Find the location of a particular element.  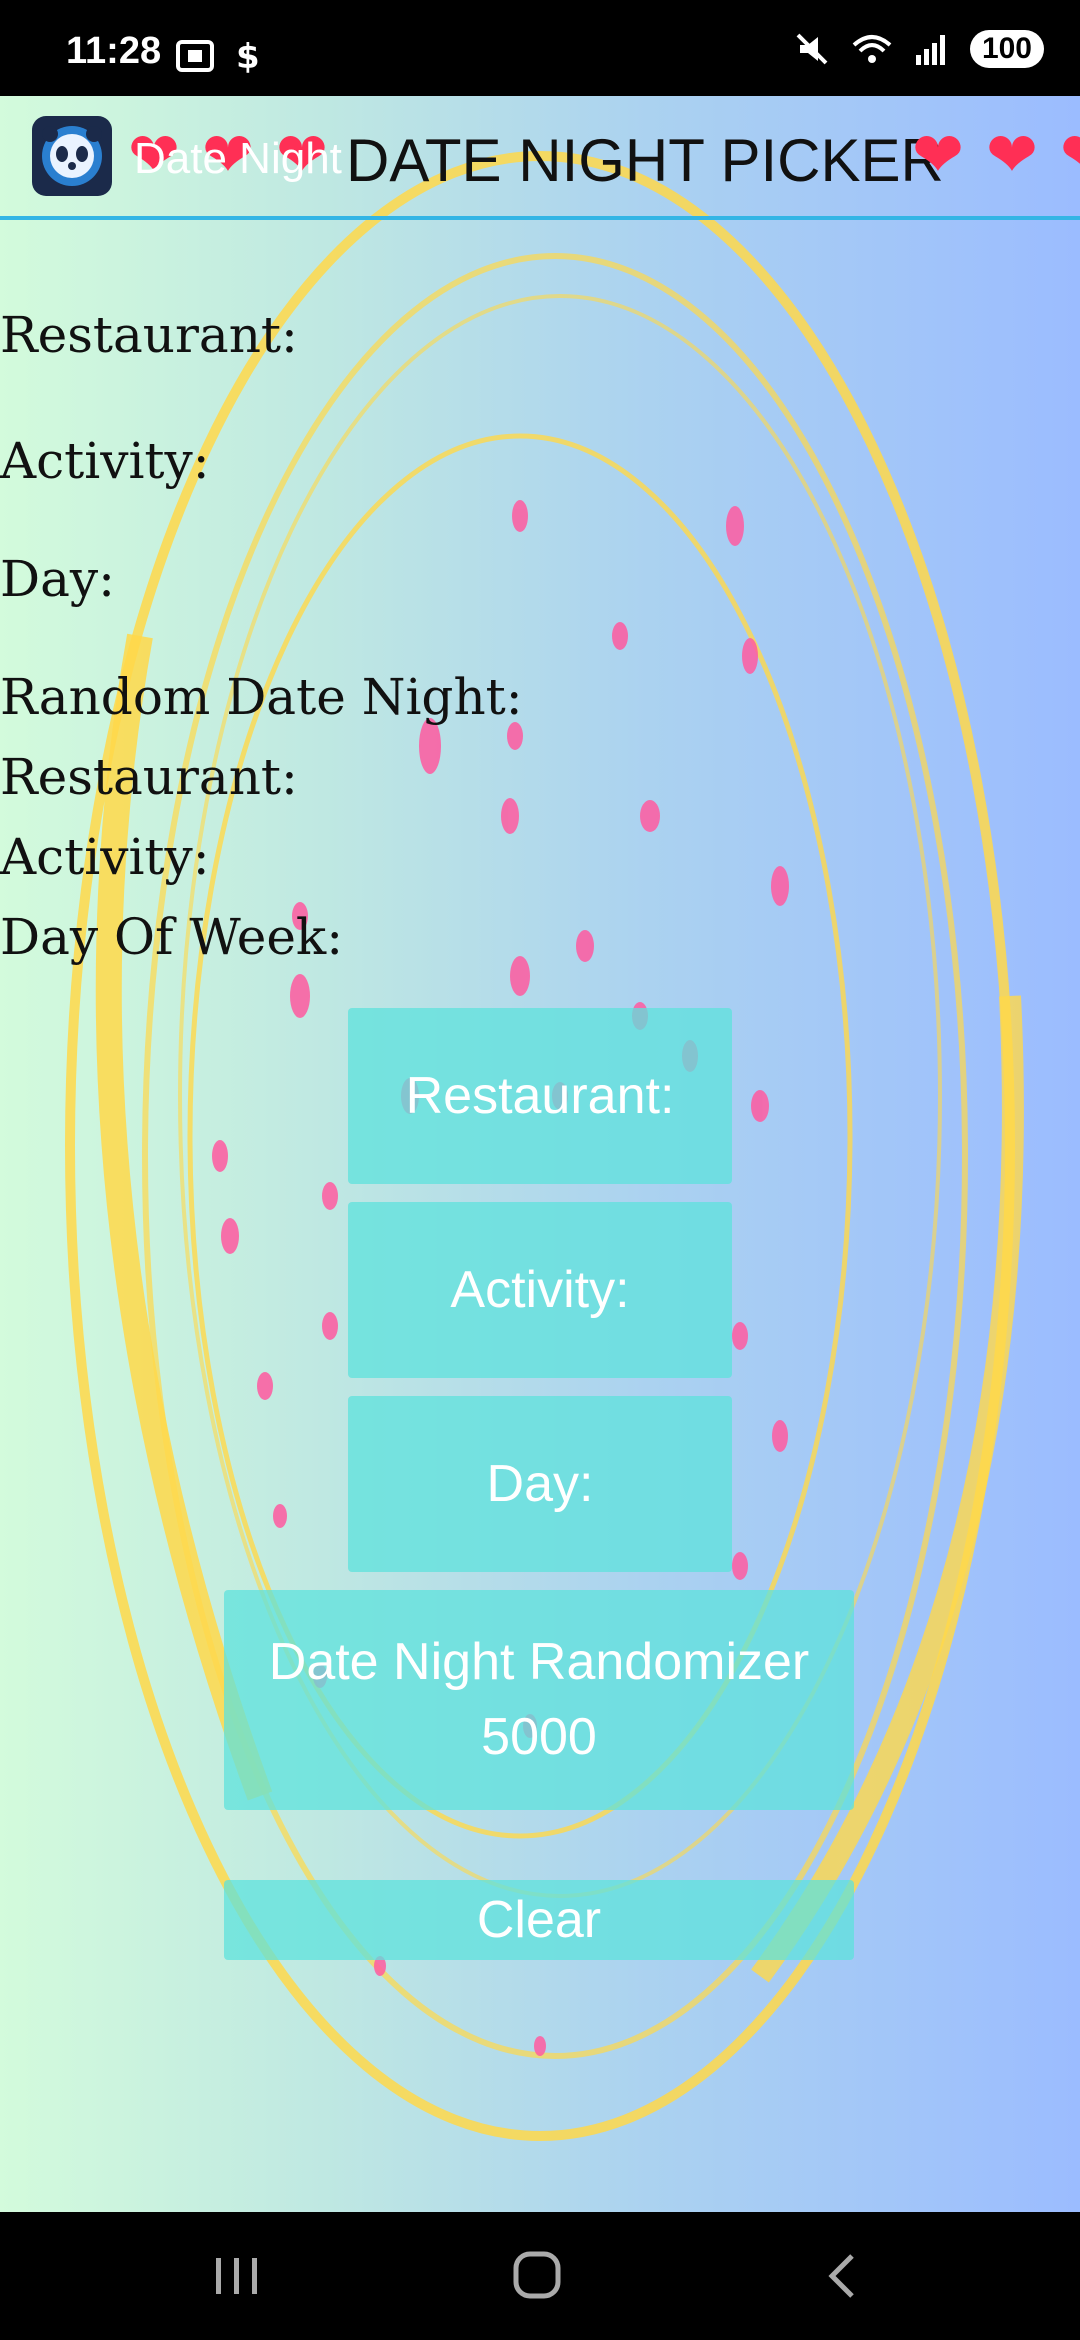

app-header: ❤ ❤ ❤ Date Night DATE NIGHT PICKER ❤ ❤ ❤ is located at coordinates (540, 158).